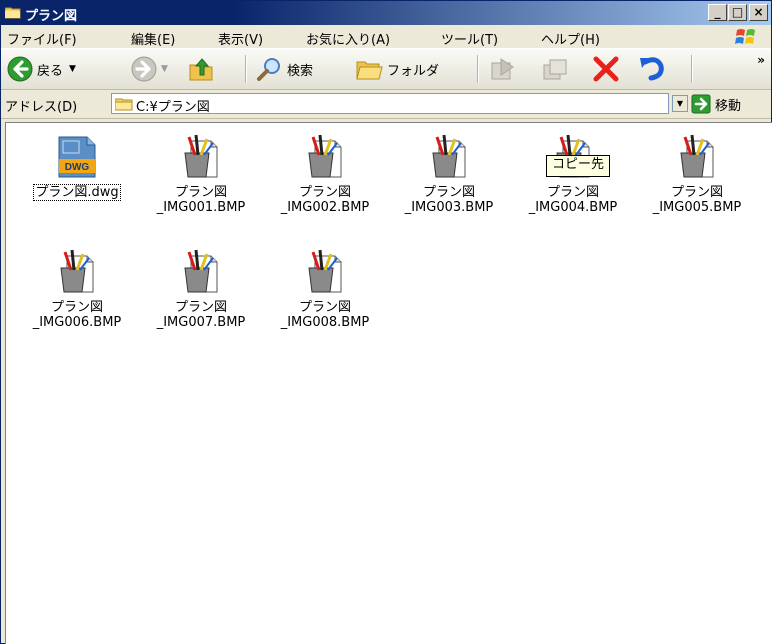  I want to click on move-to-button, so click(503, 69).